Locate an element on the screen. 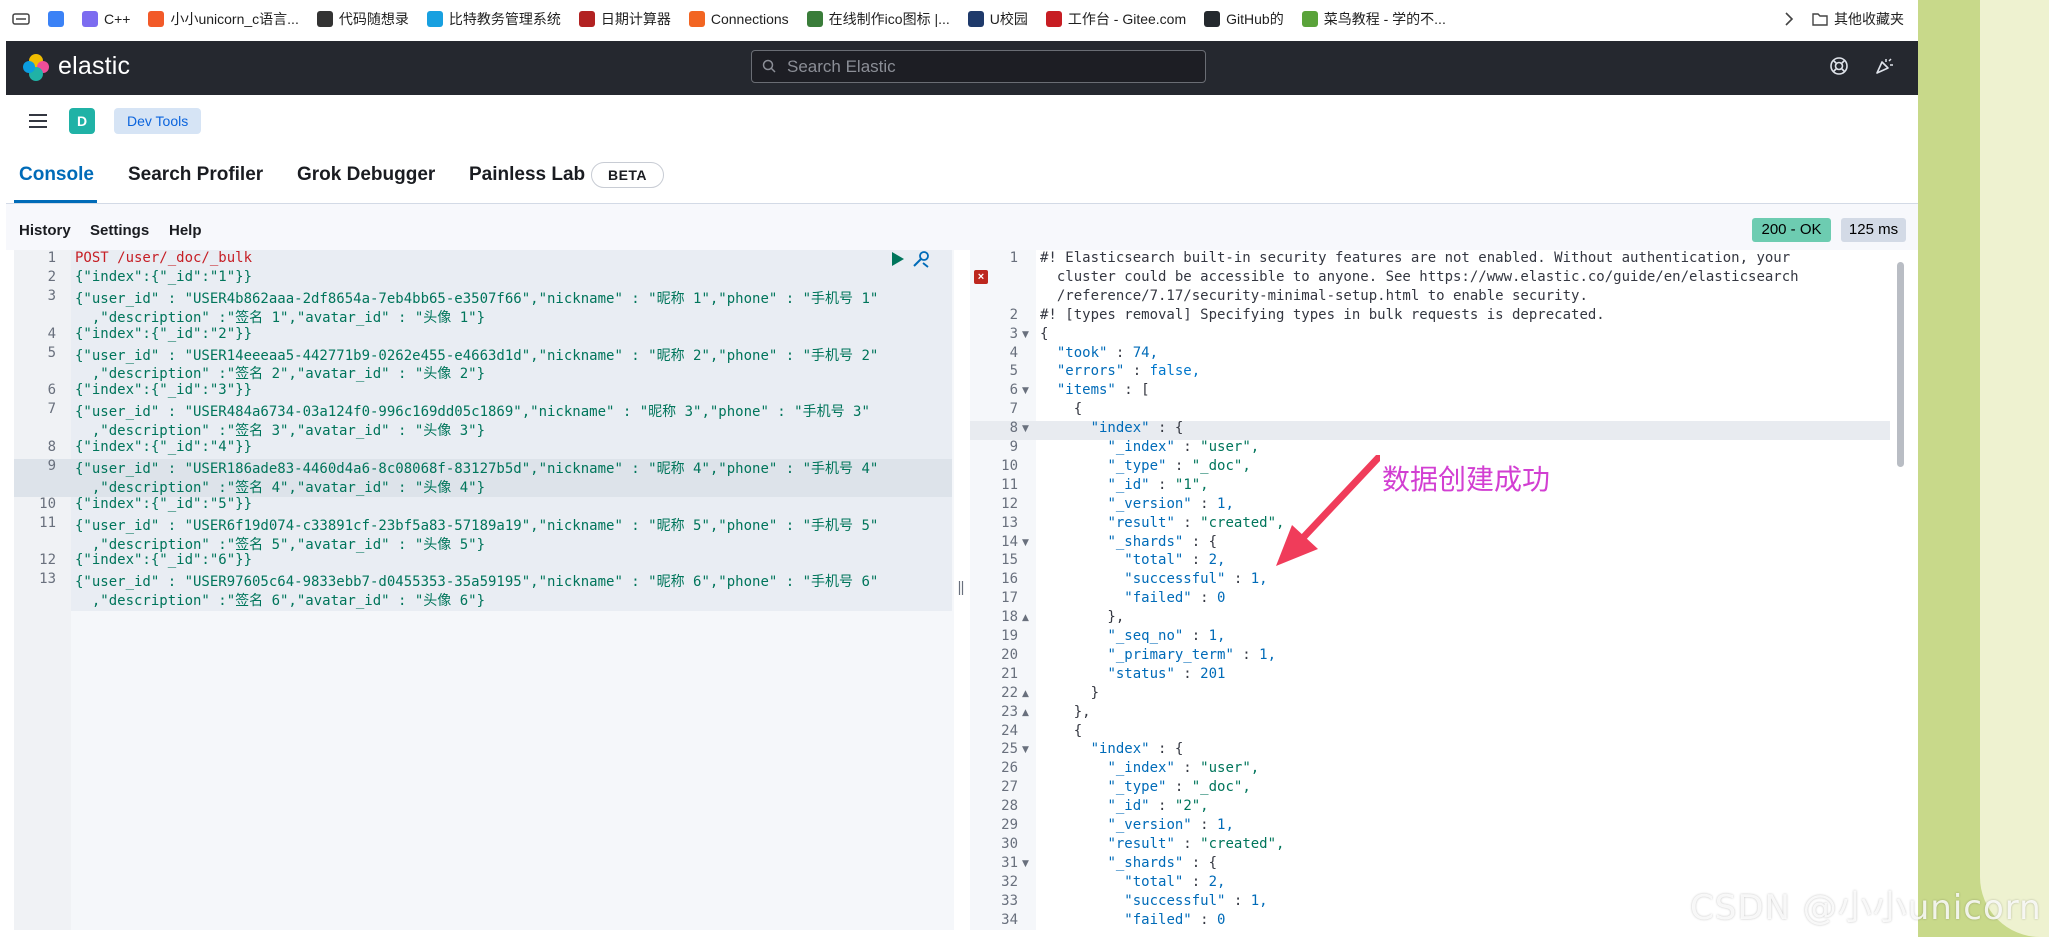 This screenshot has height=937, width=2049. response-code-line: "total" : 2, is located at coordinates (1175, 560).